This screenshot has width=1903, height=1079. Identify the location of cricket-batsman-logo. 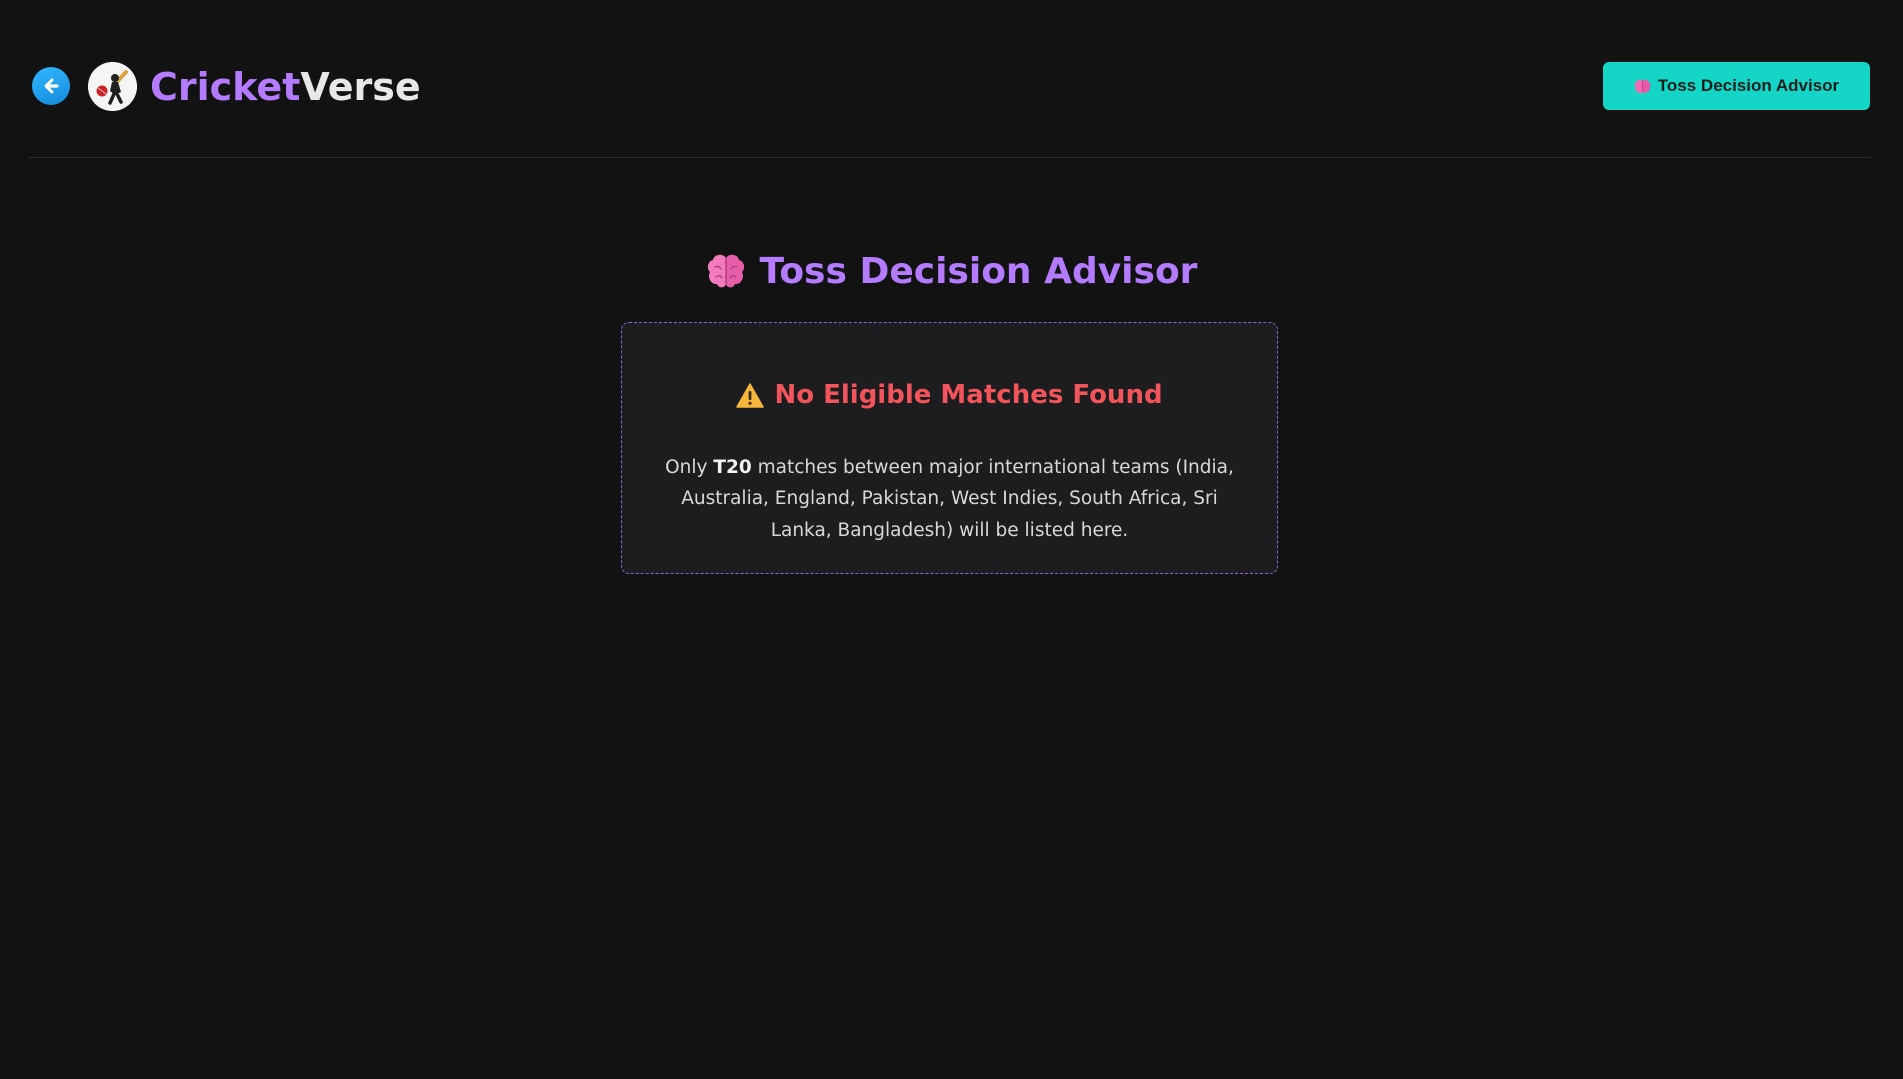
(112, 86).